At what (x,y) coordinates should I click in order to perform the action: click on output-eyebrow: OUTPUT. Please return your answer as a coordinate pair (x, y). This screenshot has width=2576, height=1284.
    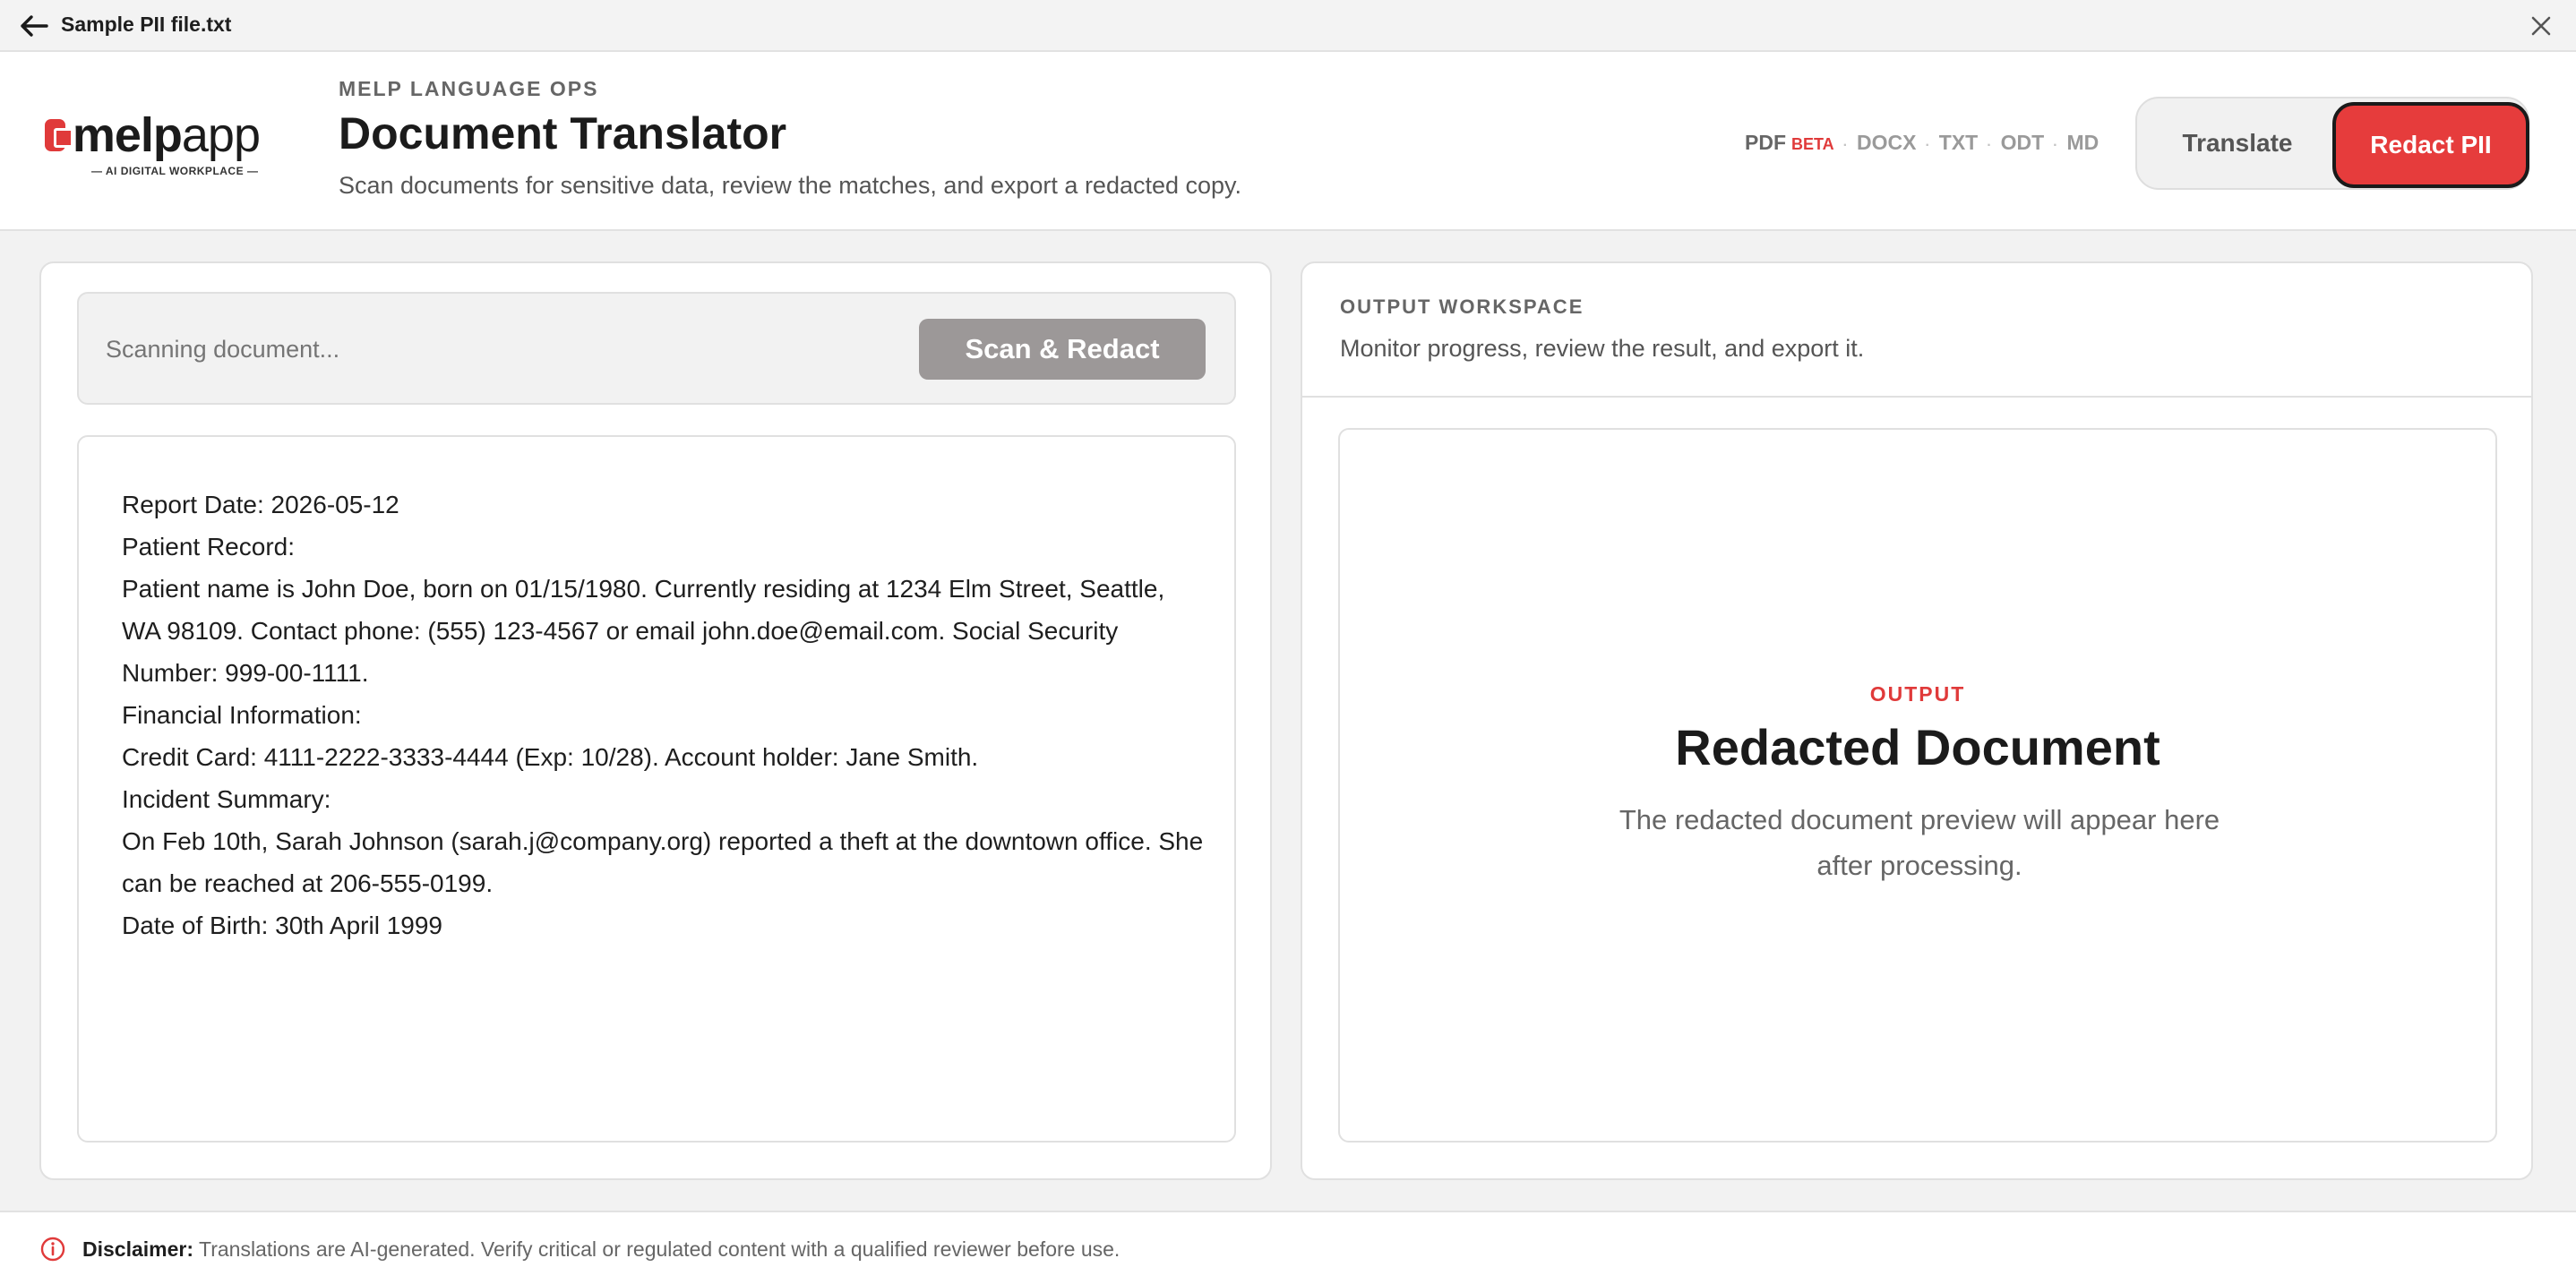
    Looking at the image, I should click on (1917, 694).